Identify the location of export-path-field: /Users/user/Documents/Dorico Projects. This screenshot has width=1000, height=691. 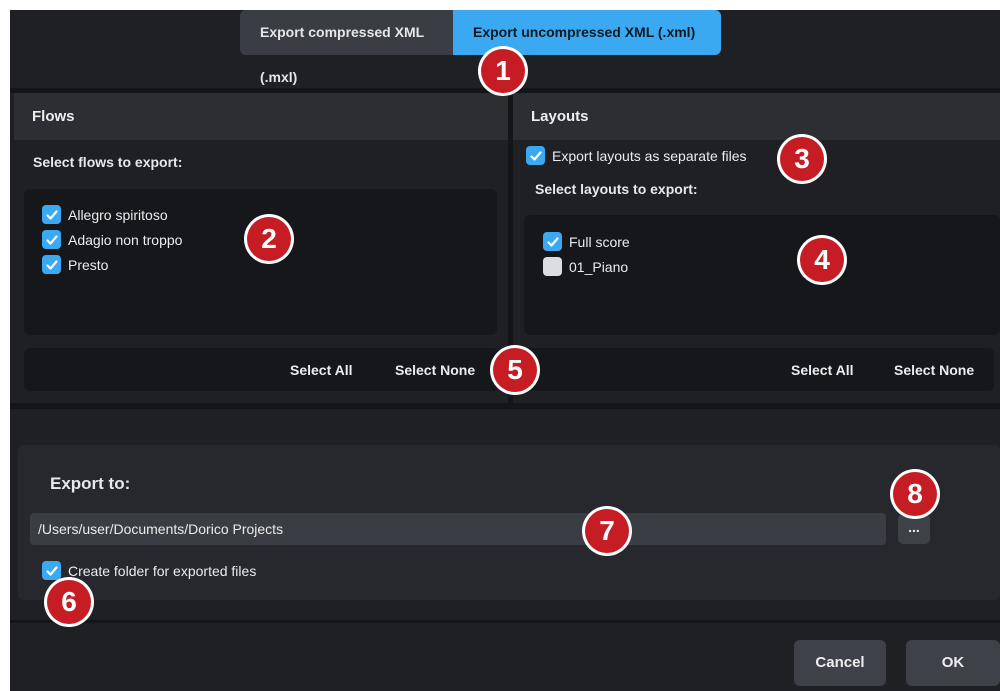
(458, 529).